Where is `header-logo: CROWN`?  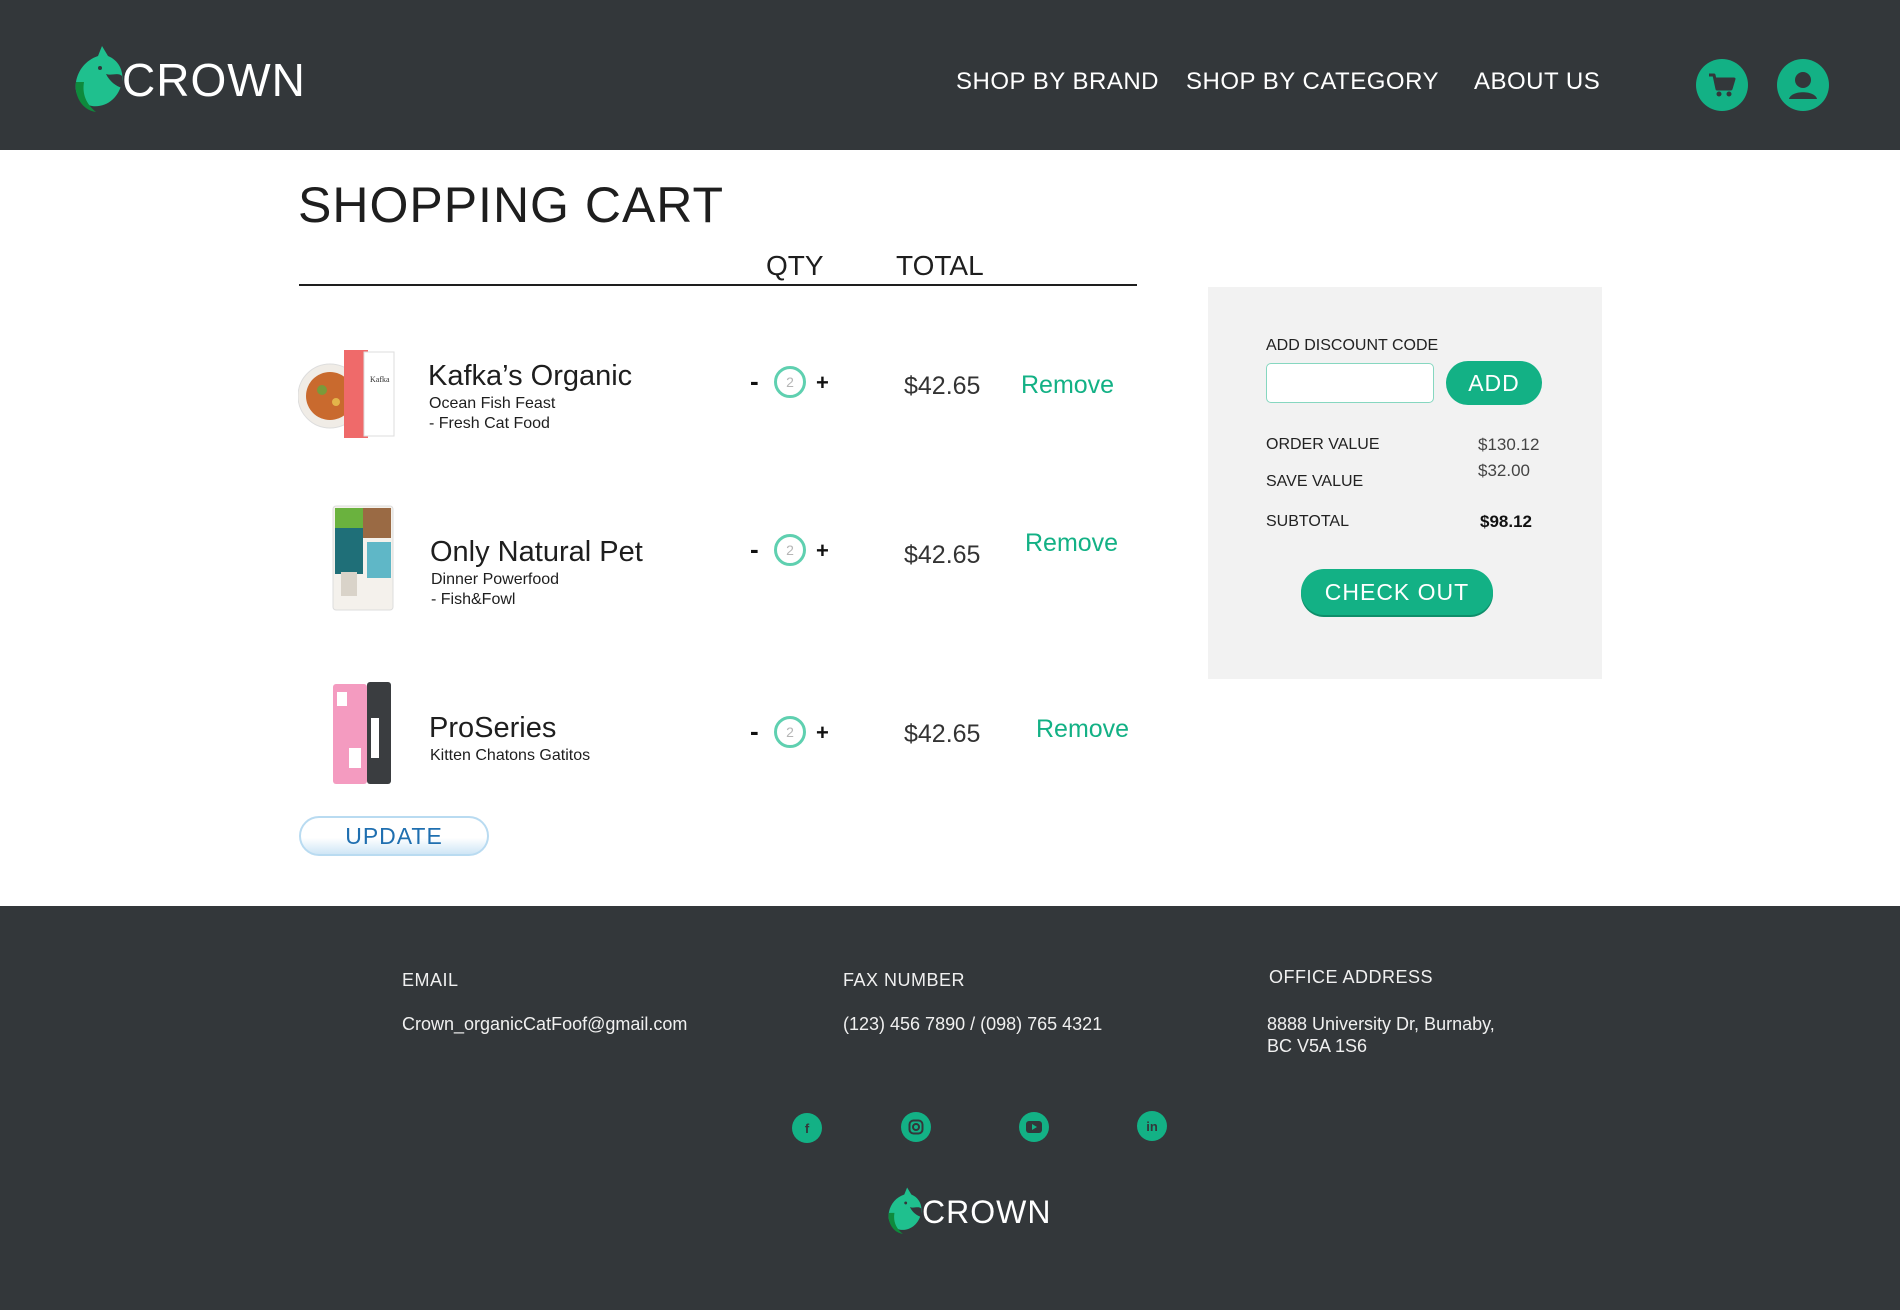
header-logo: CROWN is located at coordinates (189, 78).